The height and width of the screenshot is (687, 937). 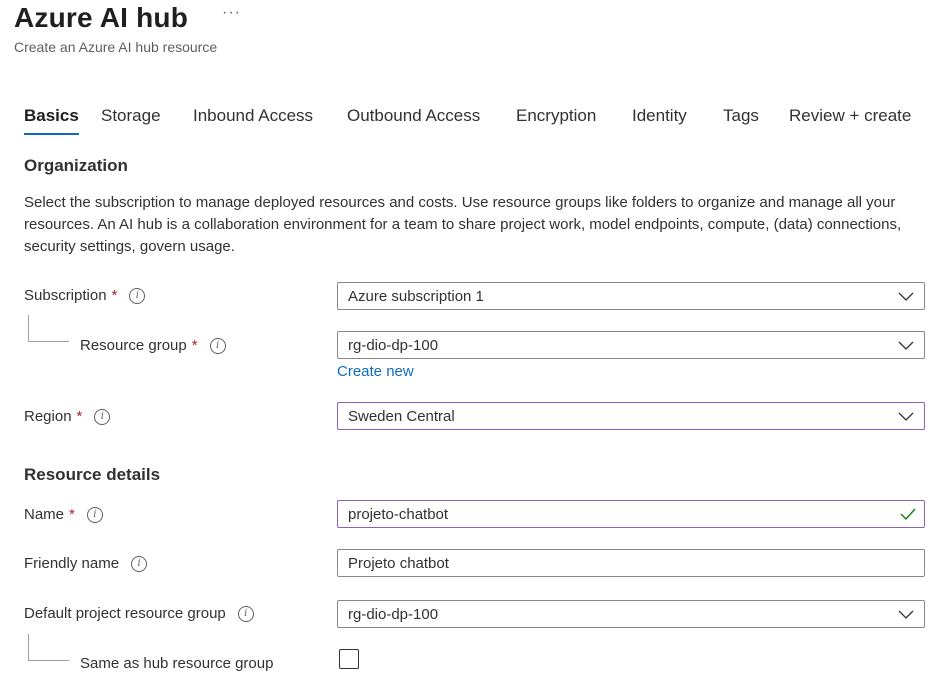 I want to click on page-title: Azure AI hub, so click(x=101, y=17).